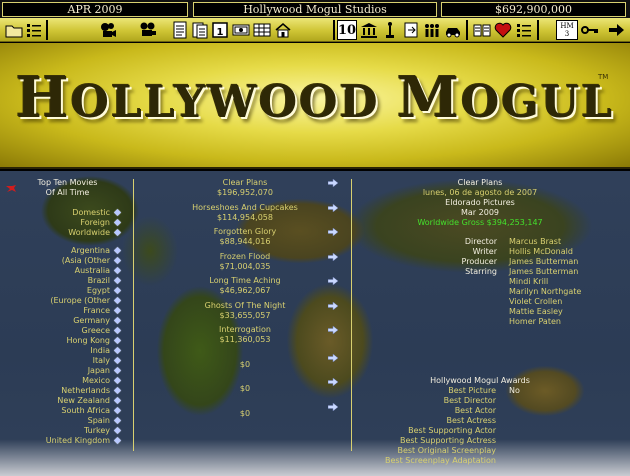 Image resolution: width=630 pixels, height=476 pixels. Describe the element at coordinates (524, 30) in the screenshot. I see `list-icon` at that location.